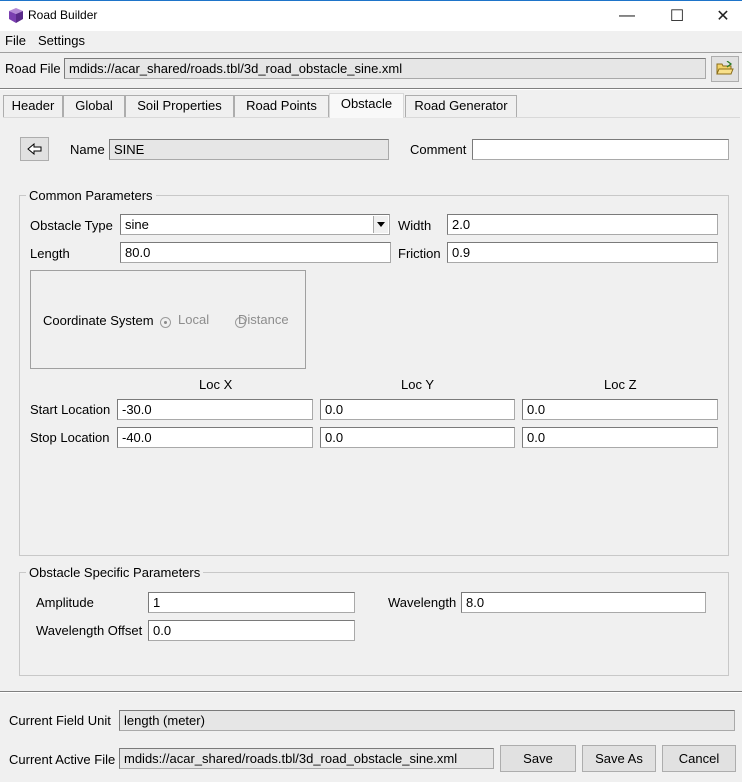 The height and width of the screenshot is (782, 742). I want to click on close-button: ✕, so click(721, 15).